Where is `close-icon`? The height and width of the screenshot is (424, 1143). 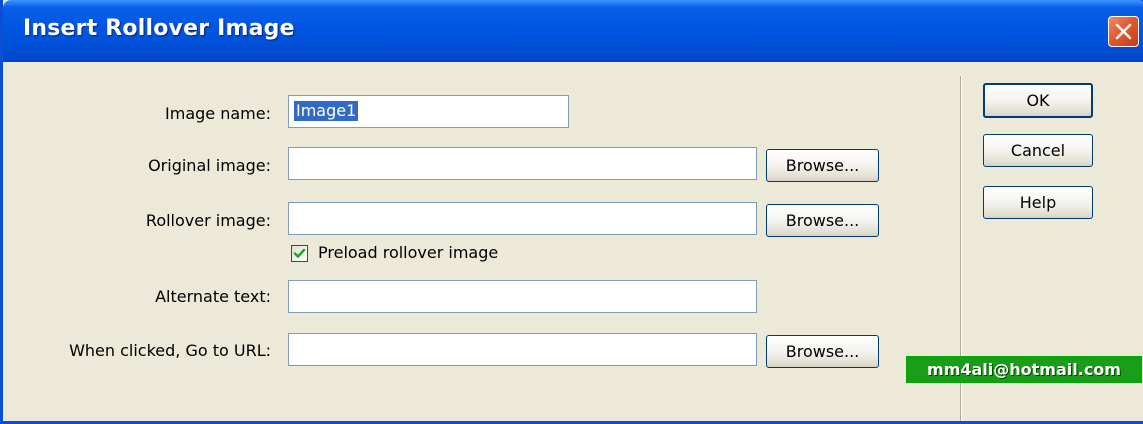
close-icon is located at coordinates (1123, 31).